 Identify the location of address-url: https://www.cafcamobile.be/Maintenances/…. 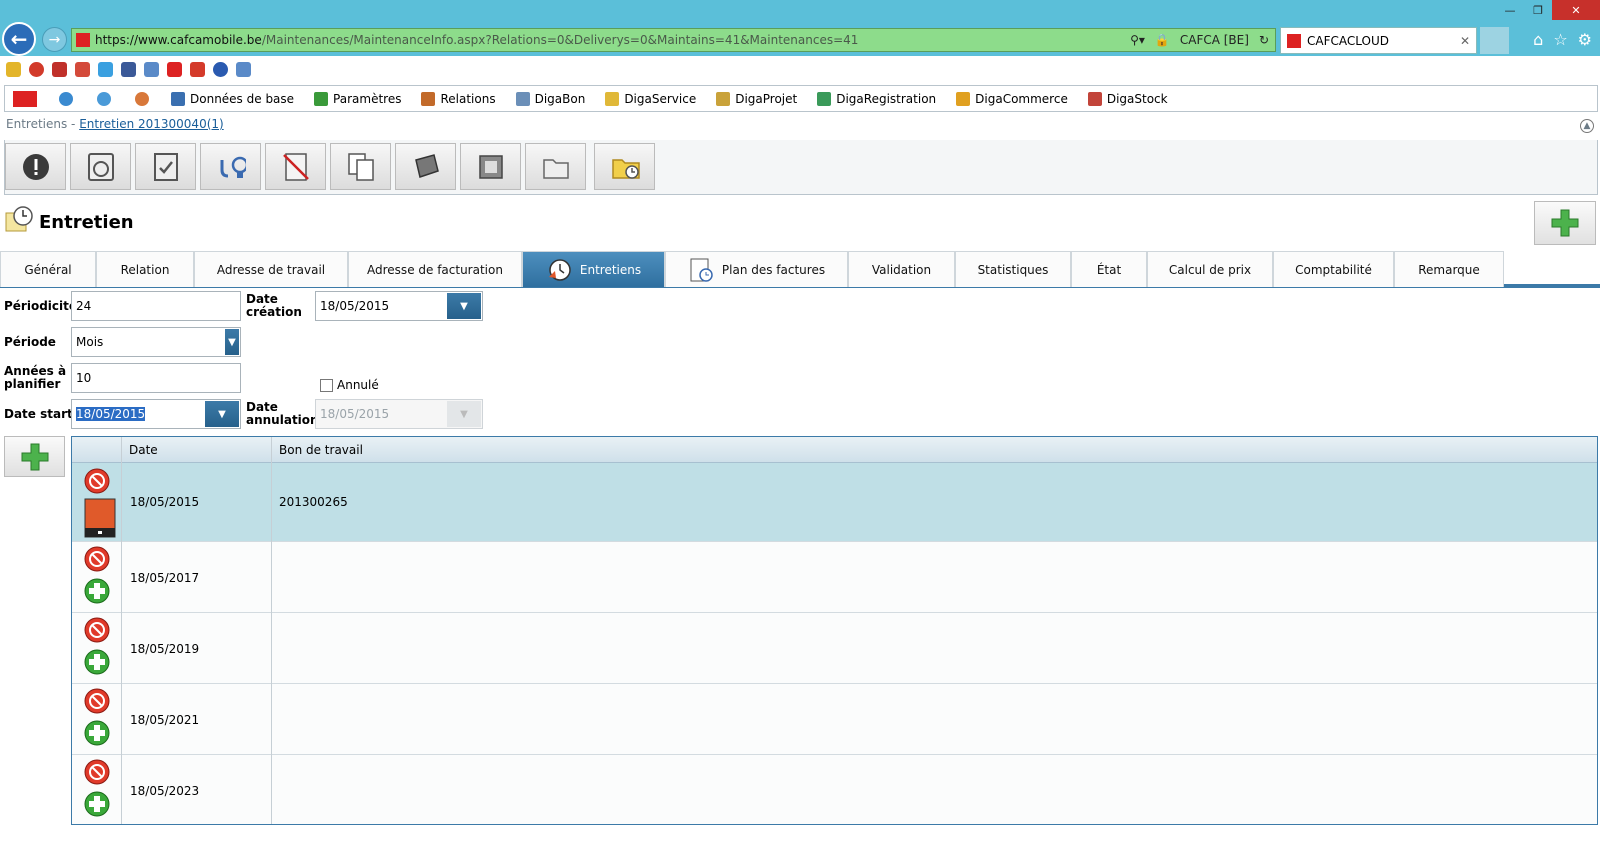
(612, 40).